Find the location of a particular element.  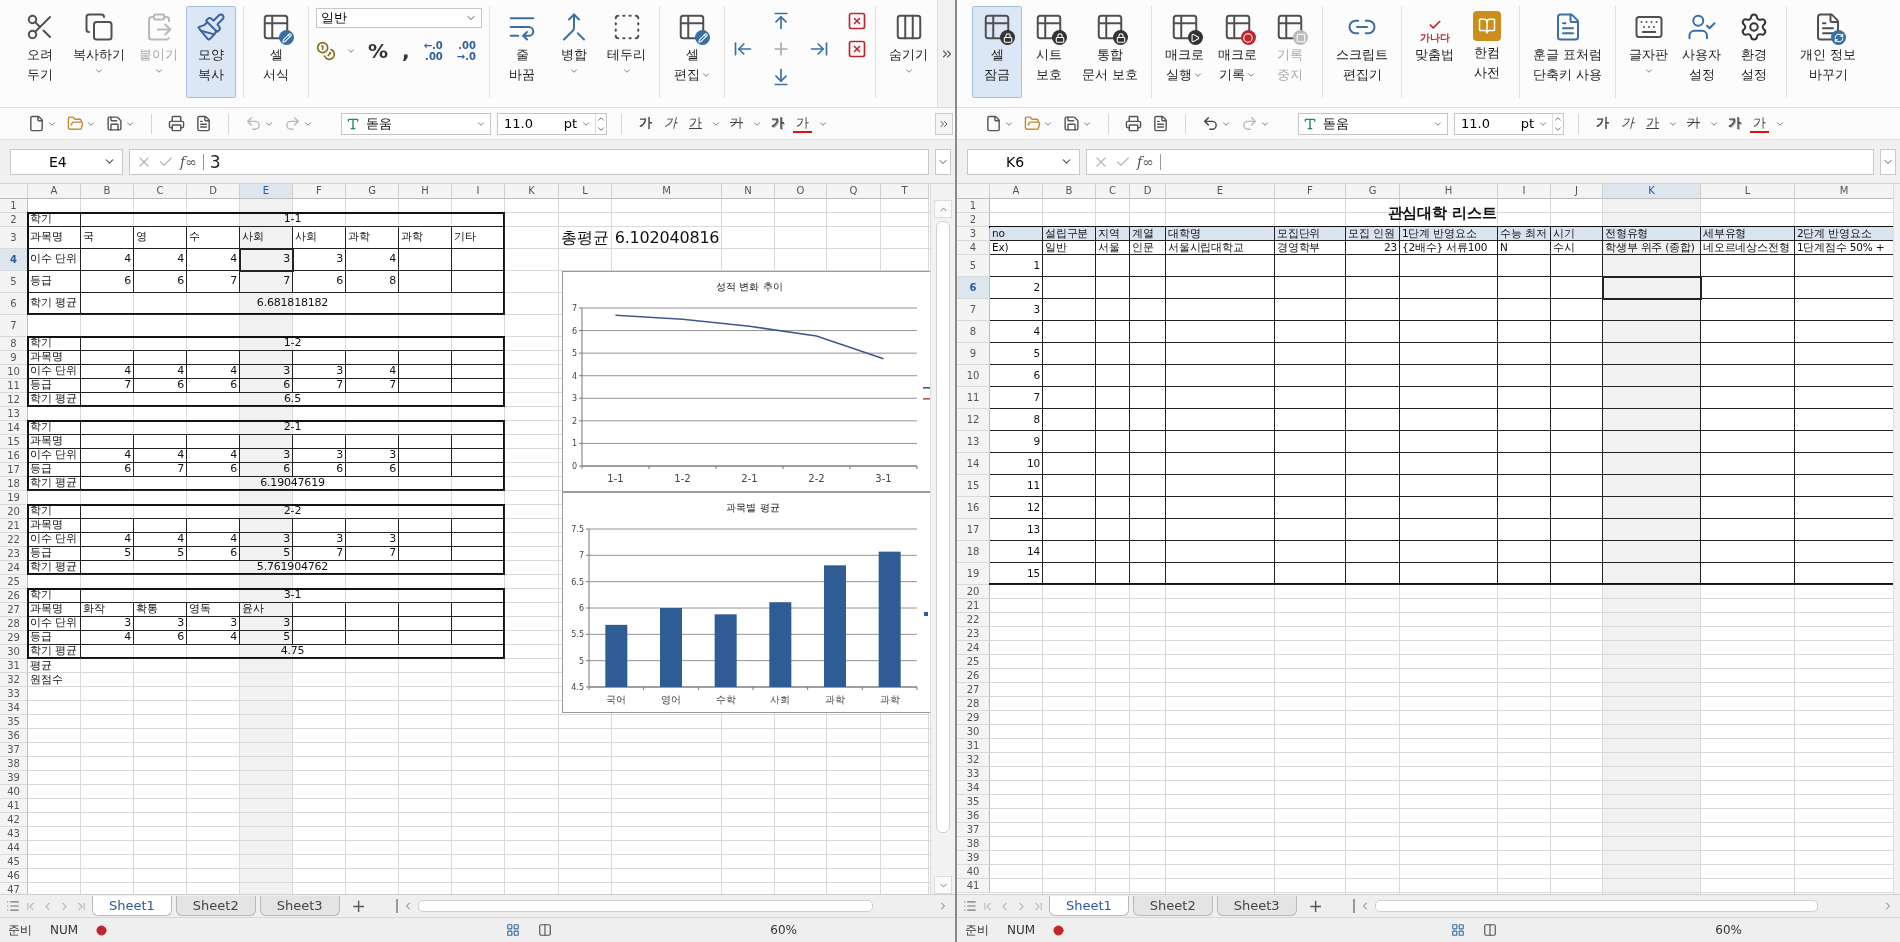

row-header: 25 is located at coordinates (14, 582).